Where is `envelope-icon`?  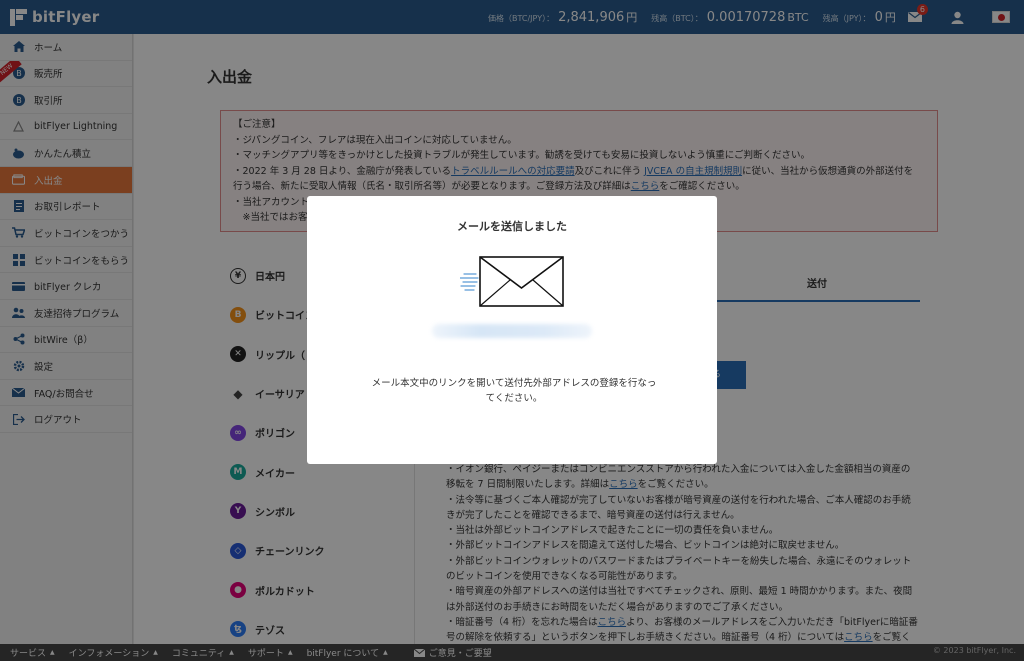 envelope-icon is located at coordinates (511, 282).